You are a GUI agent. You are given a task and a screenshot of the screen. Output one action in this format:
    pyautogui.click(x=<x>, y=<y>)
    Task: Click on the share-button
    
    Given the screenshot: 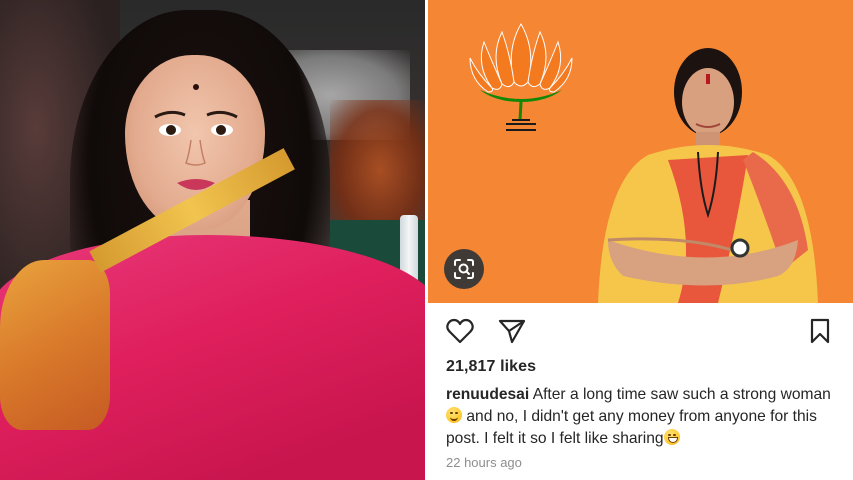 What is the action you would take?
    pyautogui.click(x=512, y=331)
    